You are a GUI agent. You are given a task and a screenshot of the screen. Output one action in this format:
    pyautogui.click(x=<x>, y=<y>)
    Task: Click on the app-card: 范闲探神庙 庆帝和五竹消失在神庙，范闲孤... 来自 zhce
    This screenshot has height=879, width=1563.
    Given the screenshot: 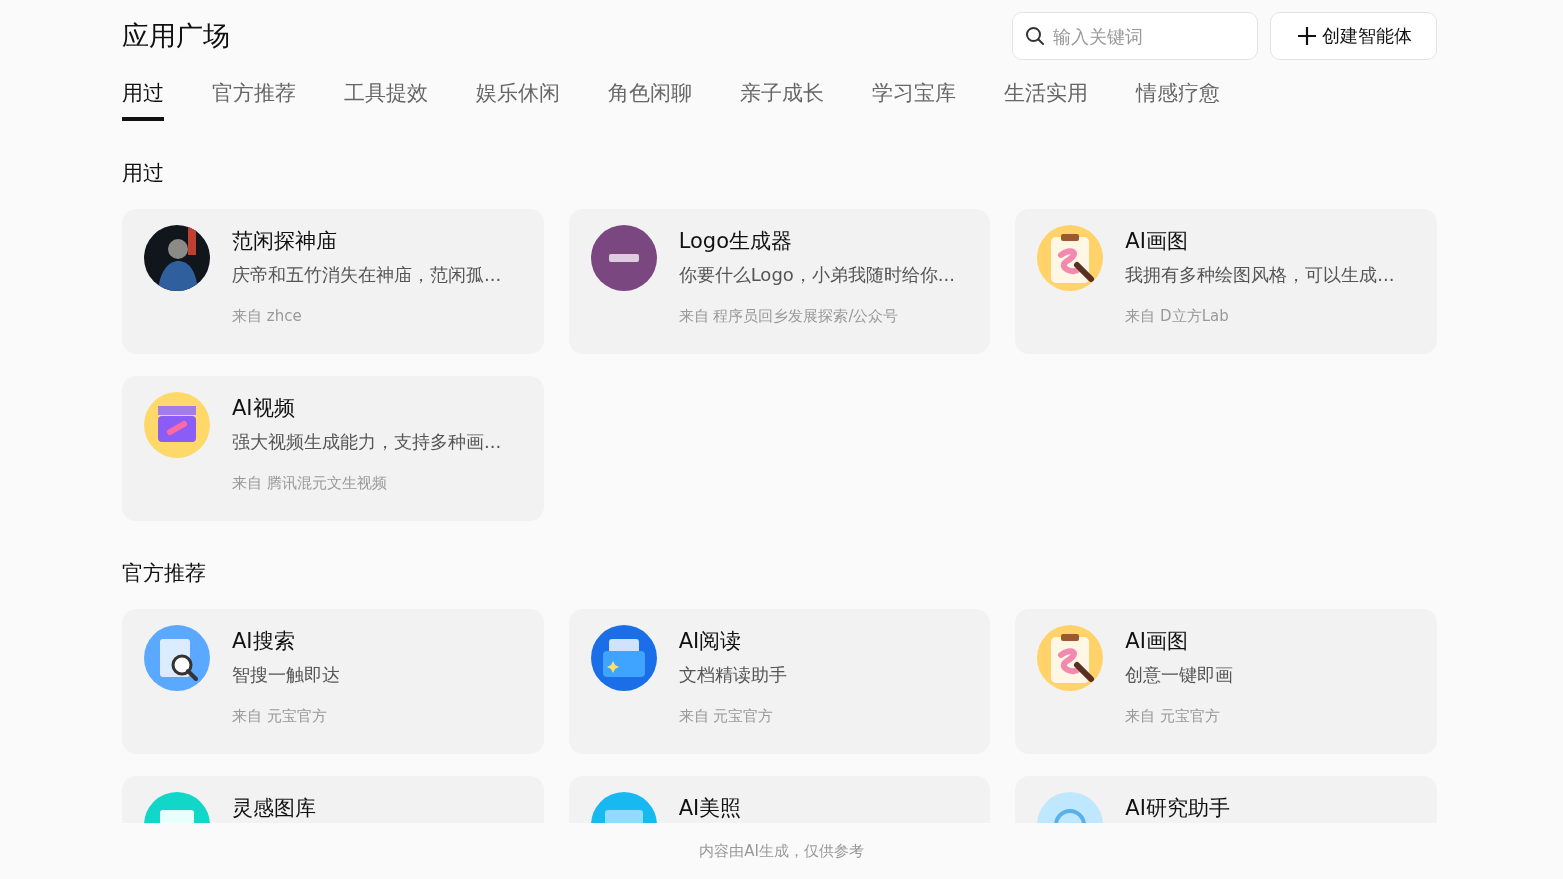 What is the action you would take?
    pyautogui.click(x=333, y=281)
    